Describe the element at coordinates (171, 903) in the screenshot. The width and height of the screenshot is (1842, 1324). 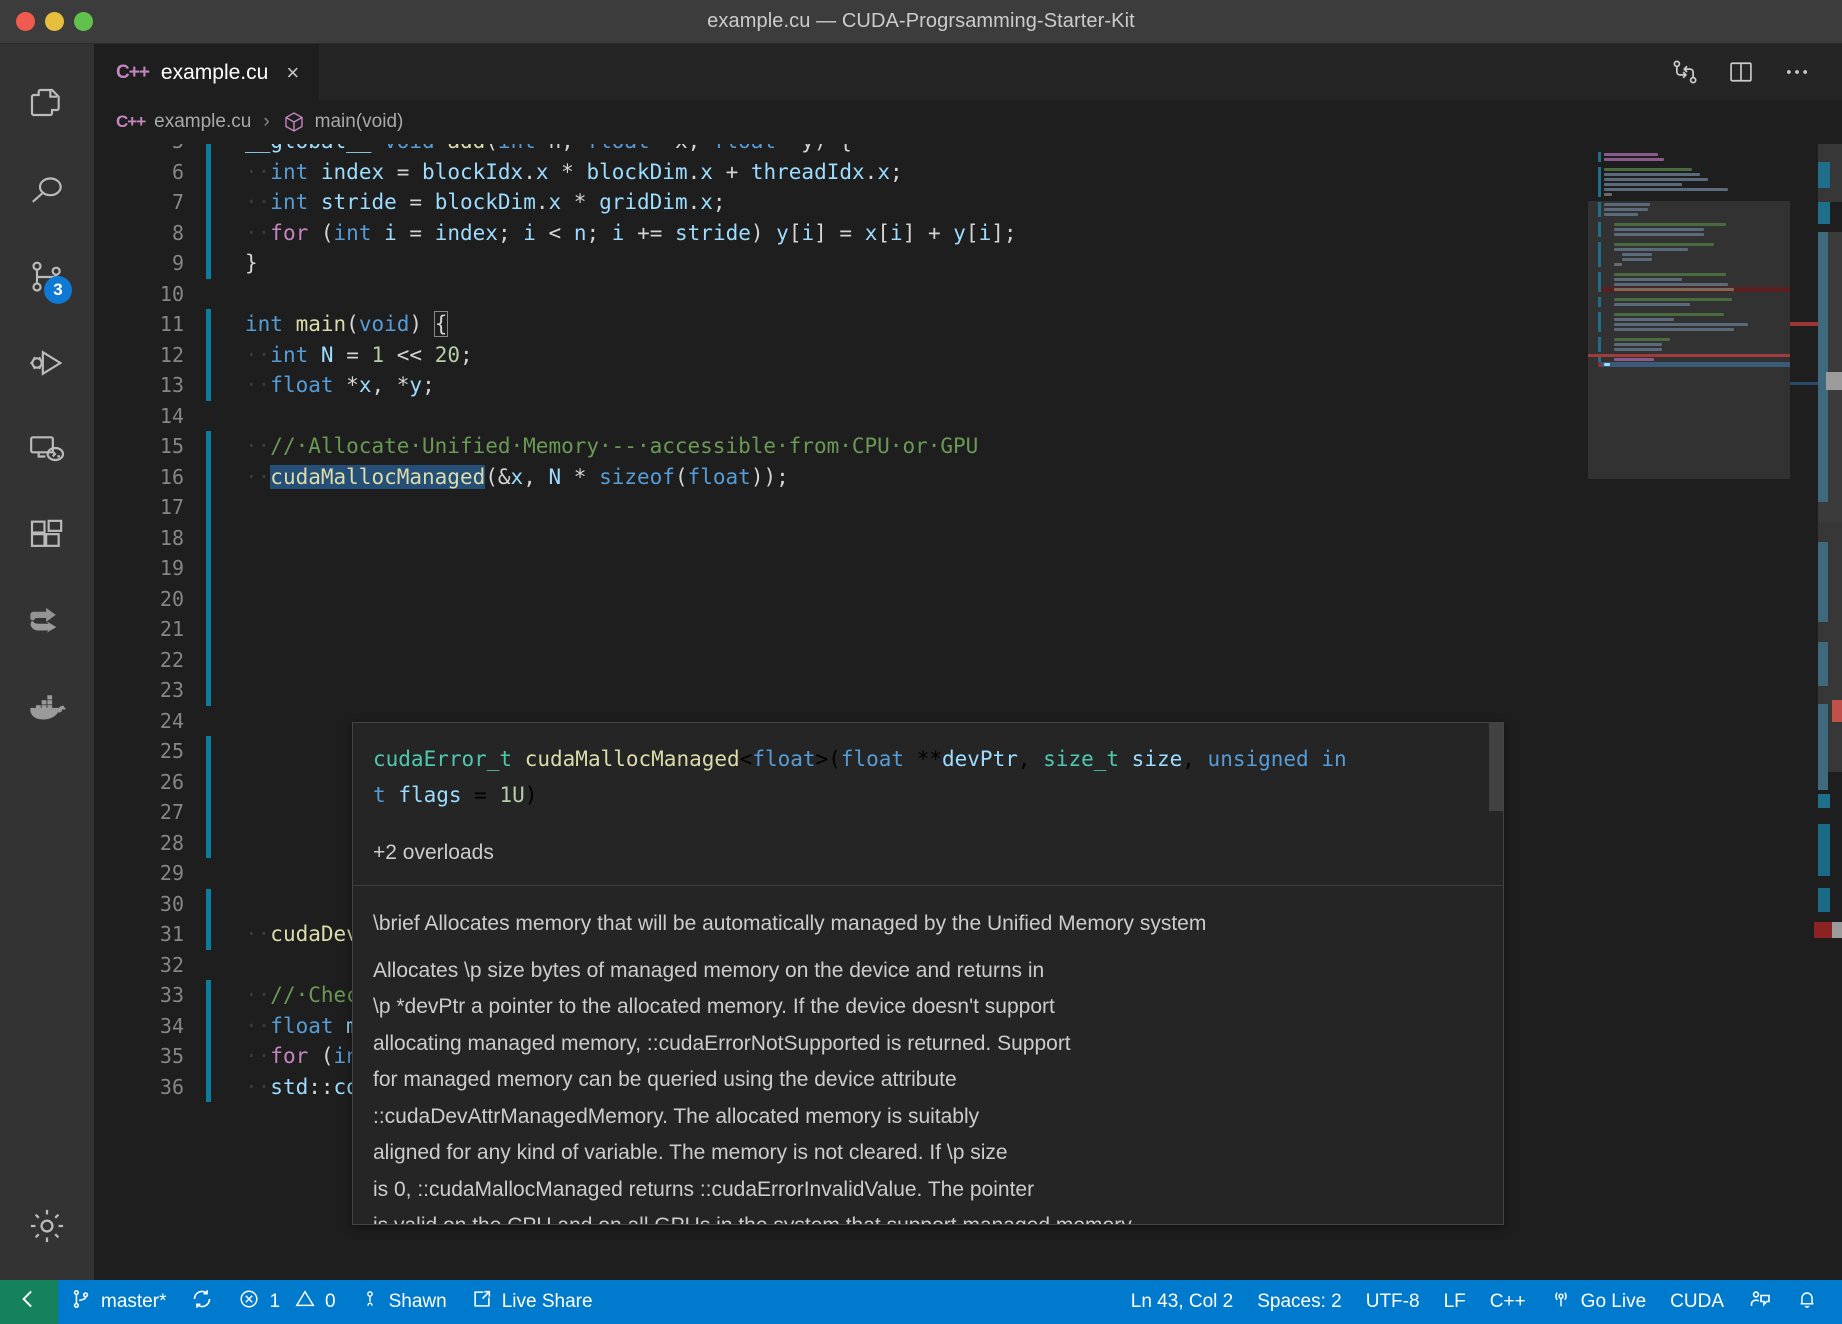
I see `line-number: 30` at that location.